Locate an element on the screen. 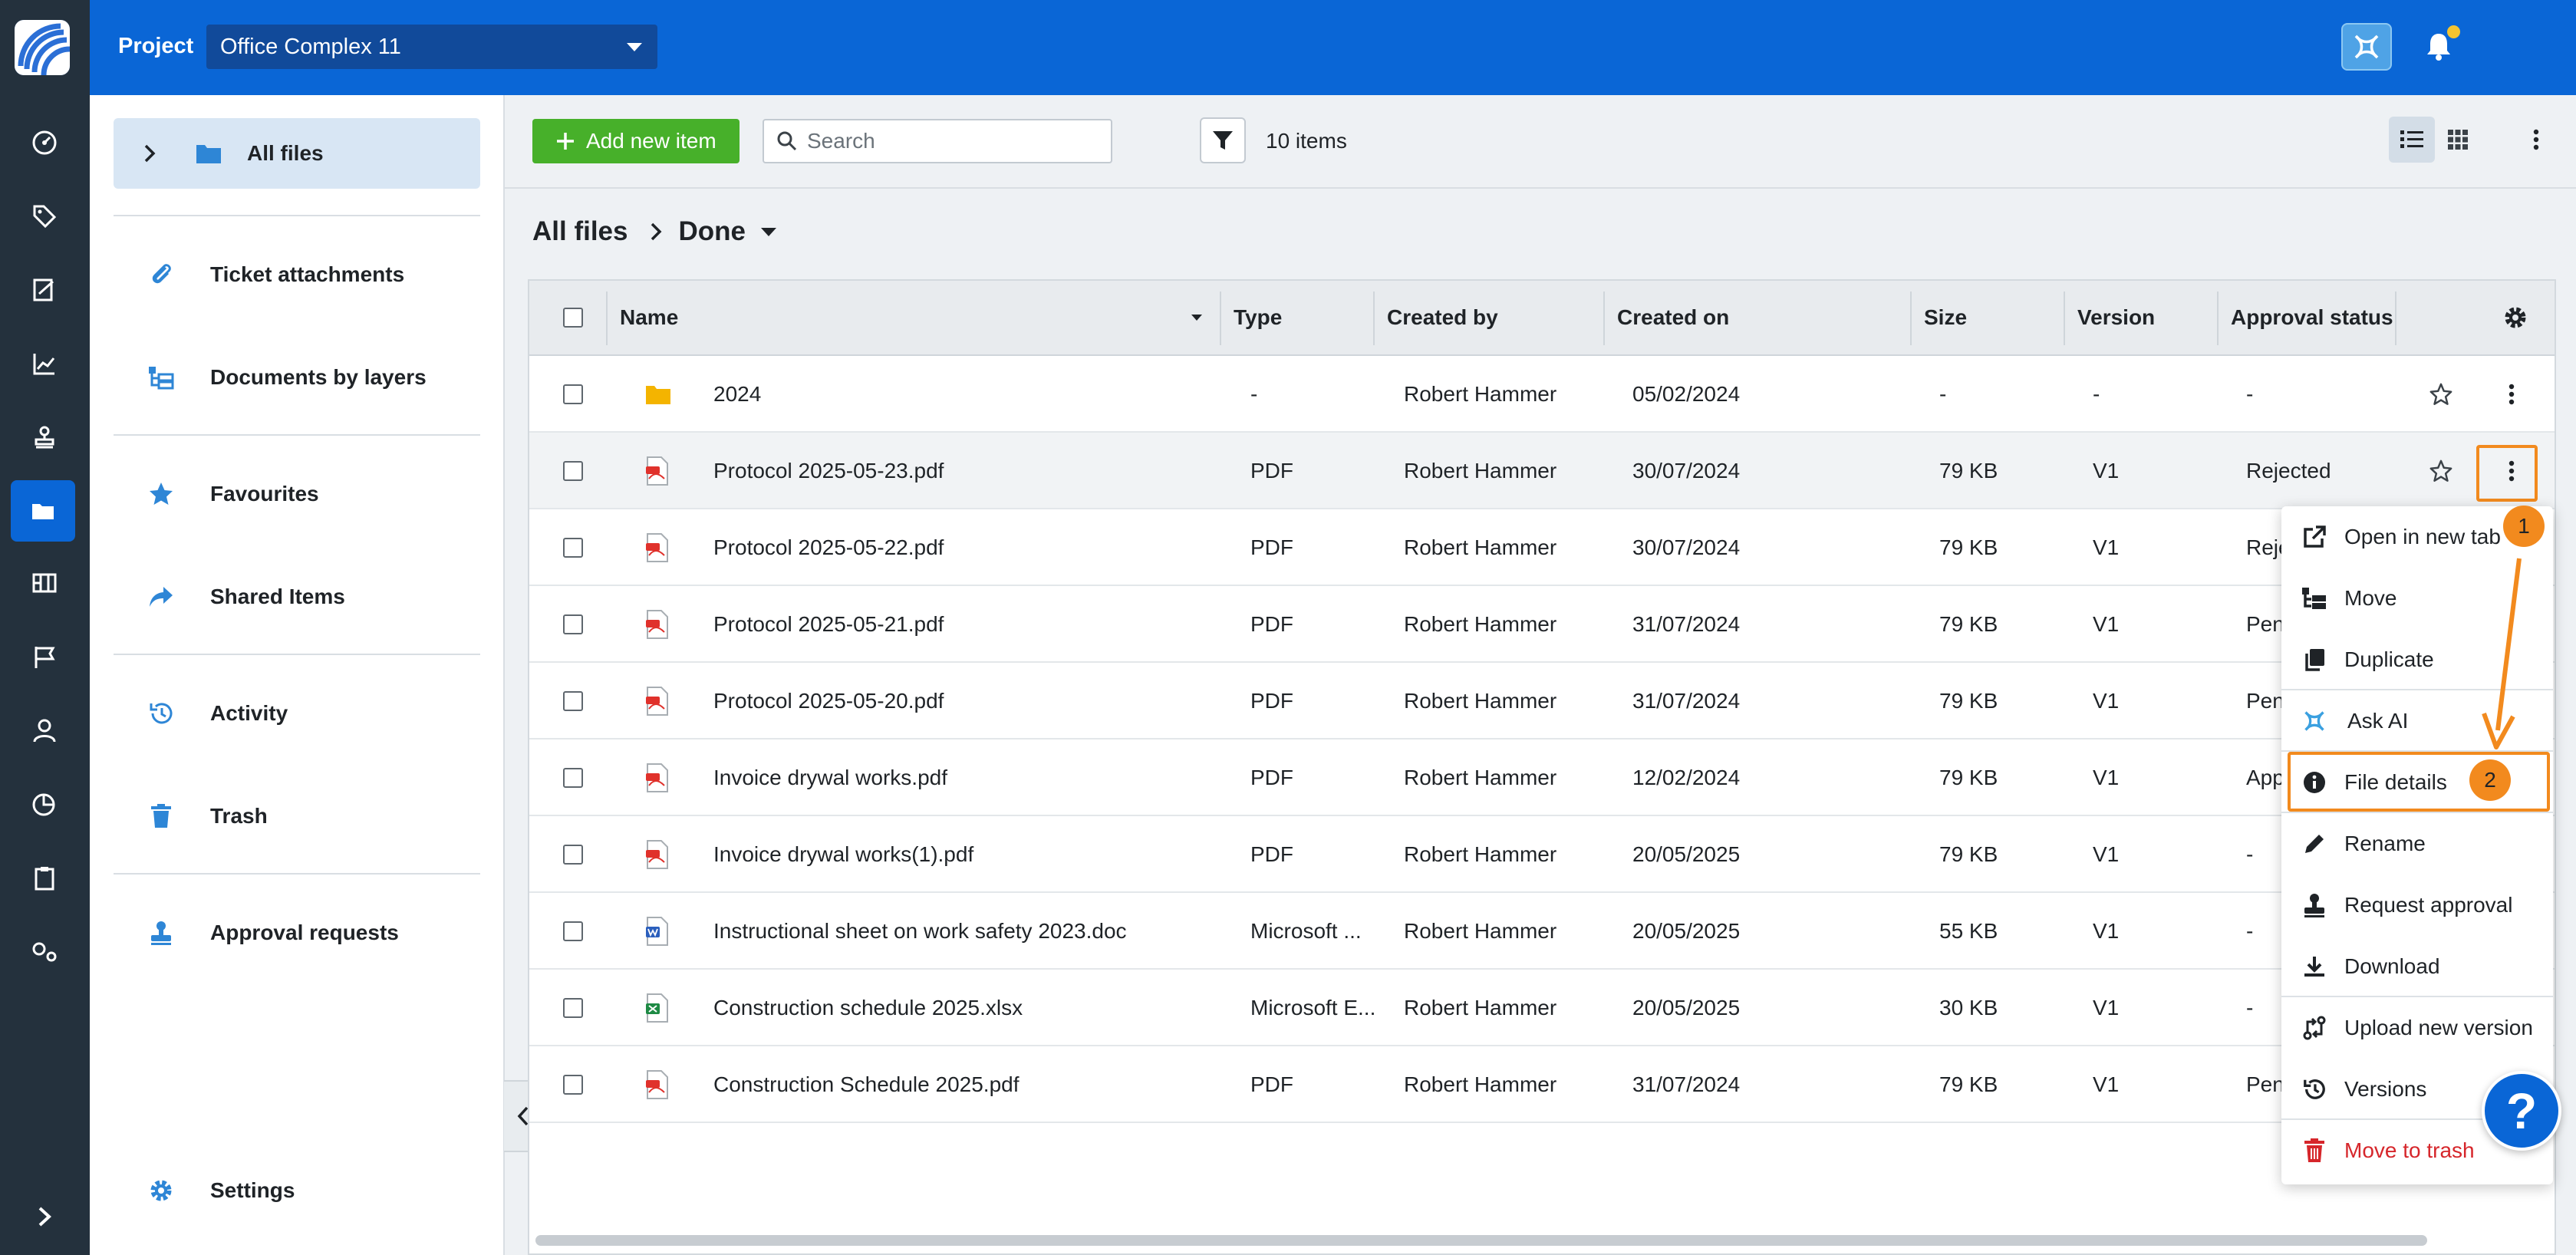 Image resolution: width=2576 pixels, height=1255 pixels. file-name: Construction Schedule 2025.pdf is located at coordinates (866, 1084).